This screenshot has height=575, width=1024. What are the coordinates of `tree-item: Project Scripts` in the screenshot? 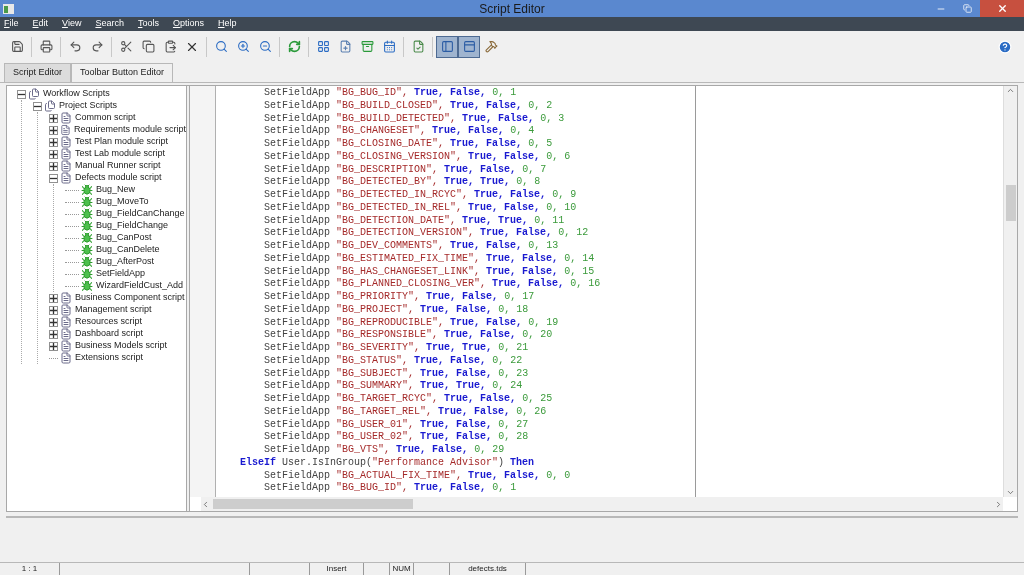 It's located at (88, 106).